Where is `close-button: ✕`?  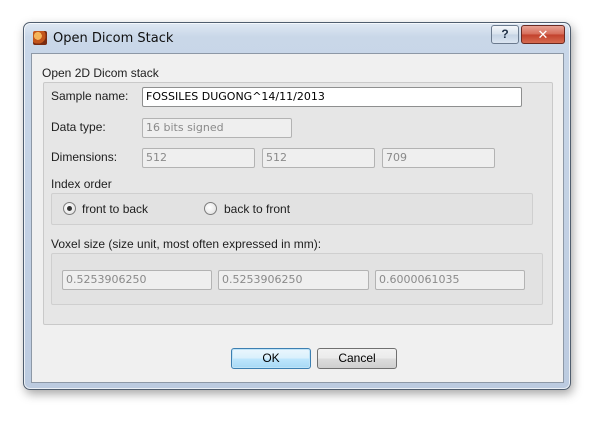
close-button: ✕ is located at coordinates (543, 34).